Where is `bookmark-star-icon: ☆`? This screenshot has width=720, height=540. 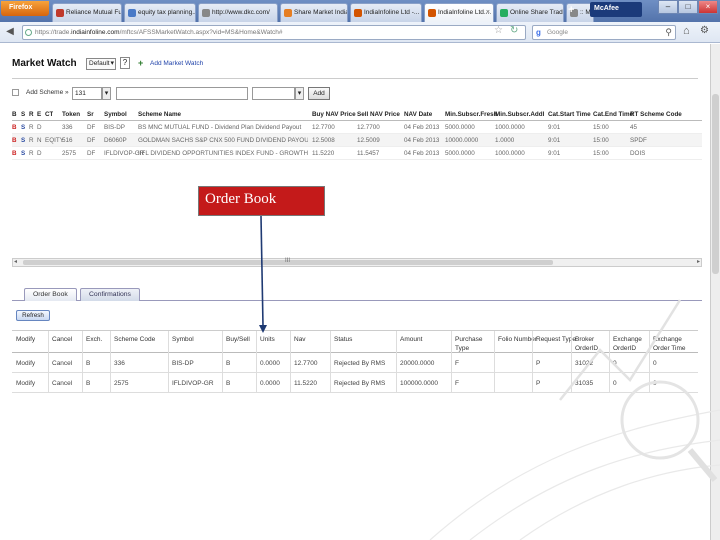
bookmark-star-icon: ☆ is located at coordinates (498, 30).